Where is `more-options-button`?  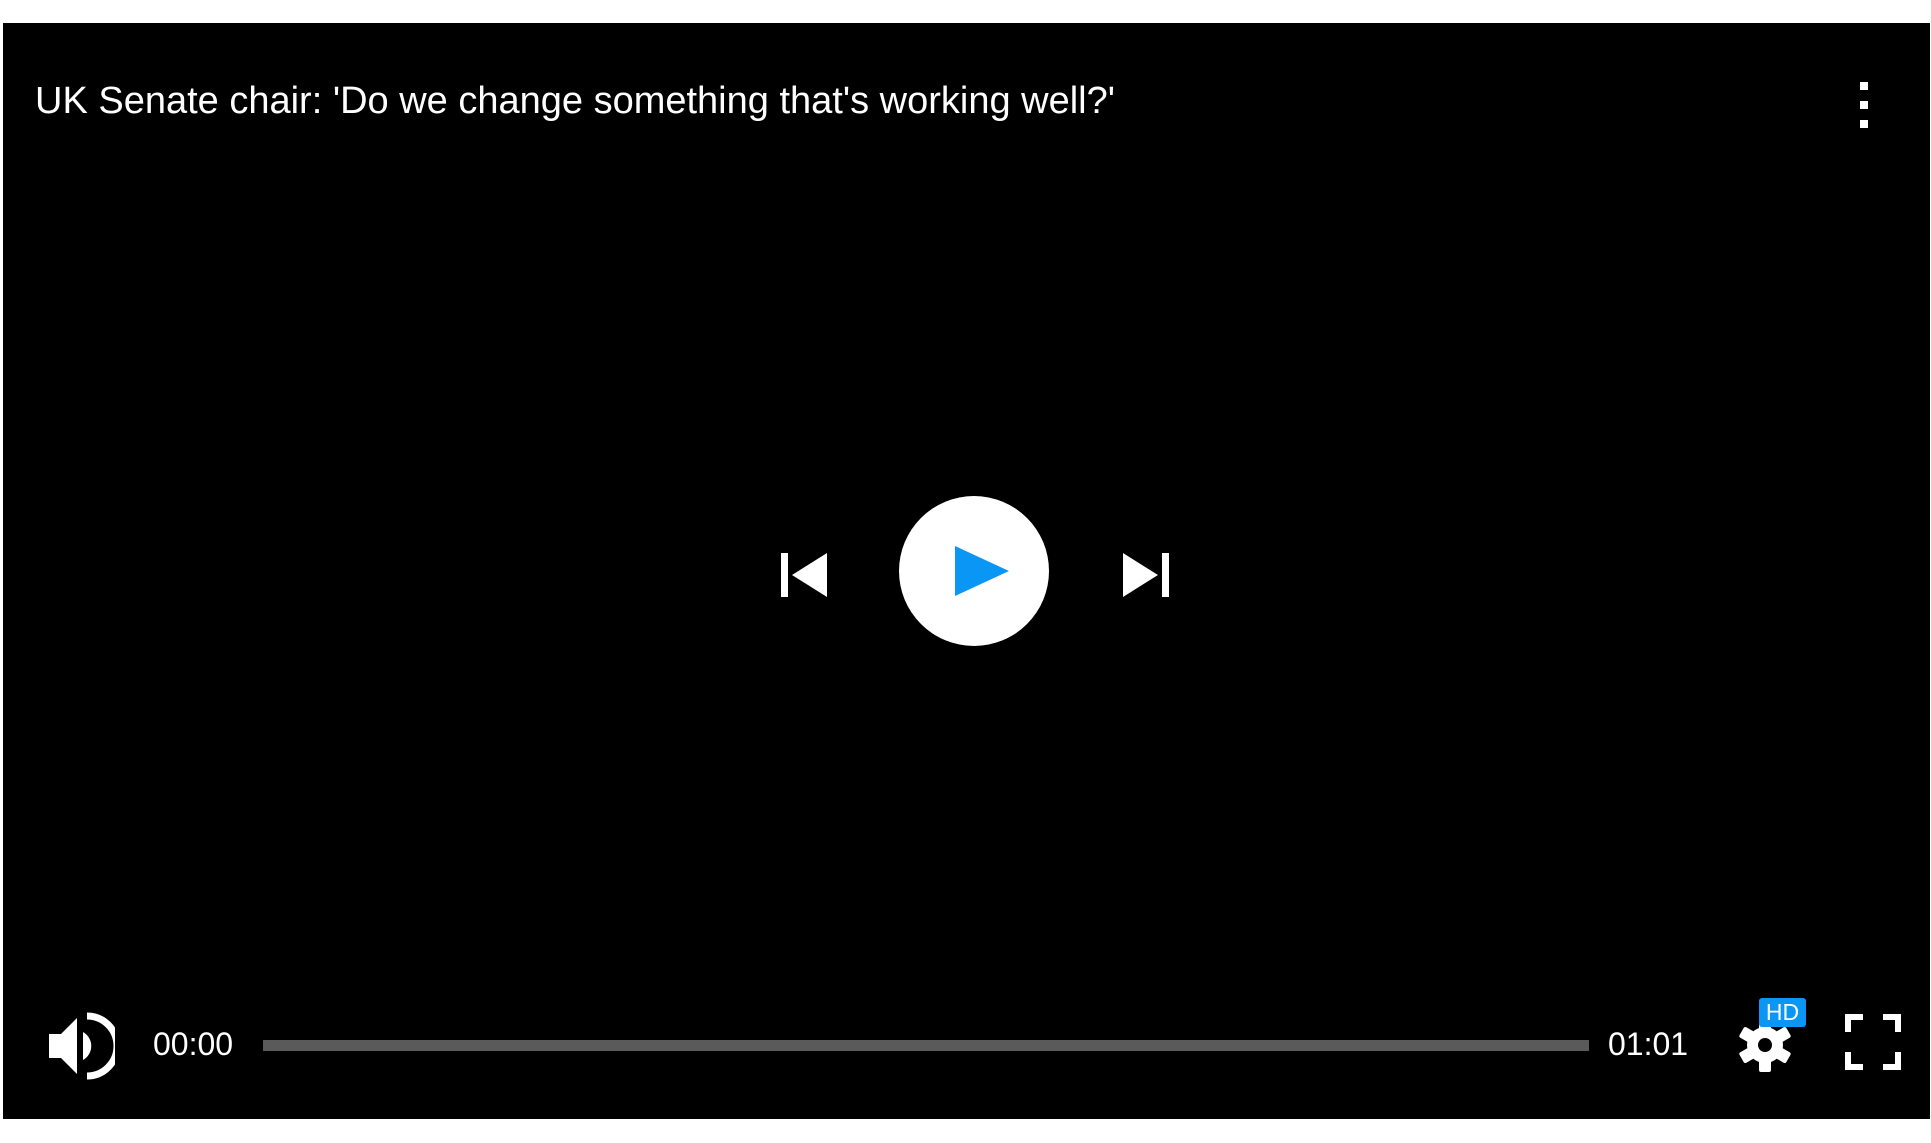 more-options-button is located at coordinates (1864, 105).